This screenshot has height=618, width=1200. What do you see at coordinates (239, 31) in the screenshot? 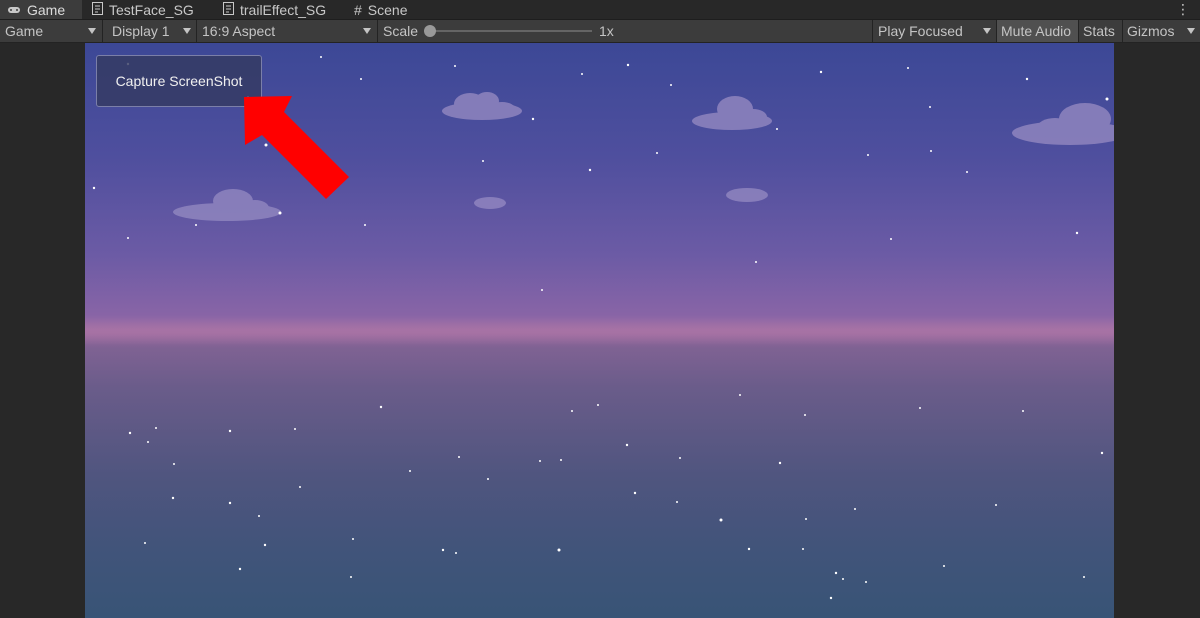
I see `aspect-label: 16:9 Aspect` at bounding box center [239, 31].